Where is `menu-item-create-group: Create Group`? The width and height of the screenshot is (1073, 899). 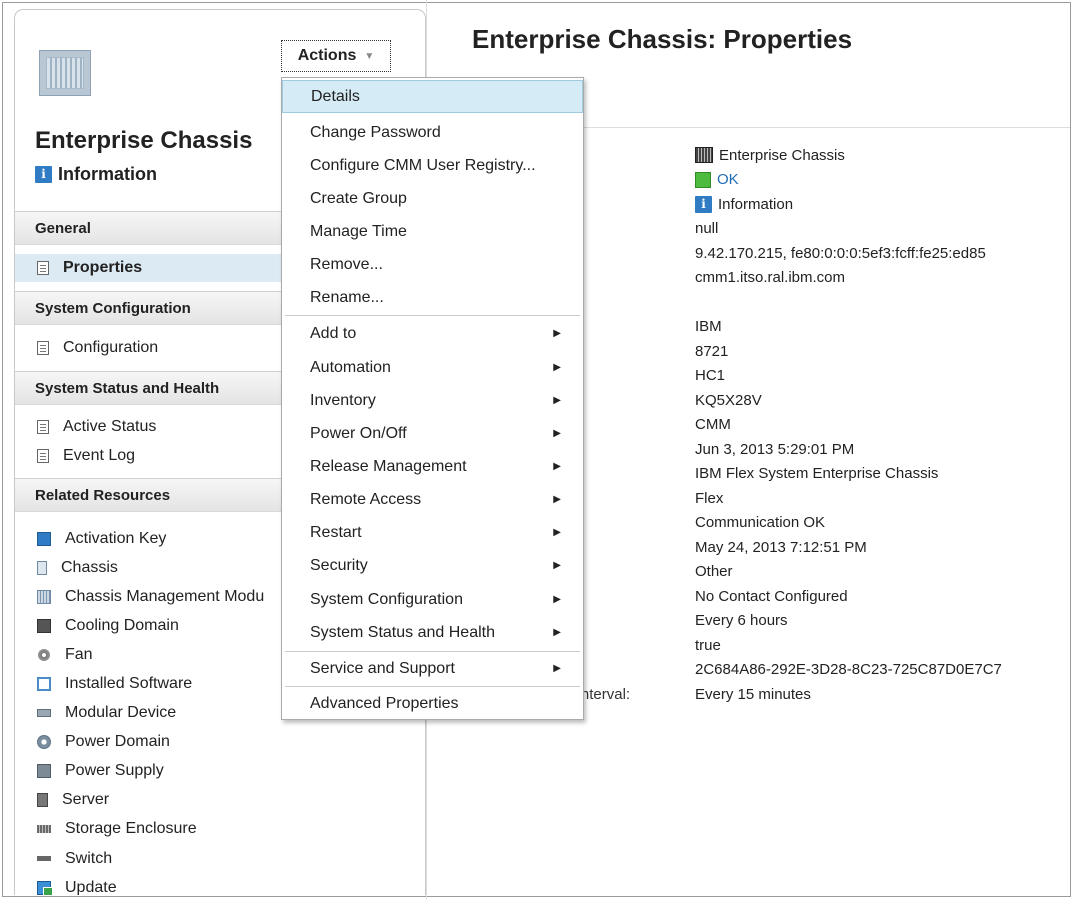
menu-item-create-group: Create Group is located at coordinates (432, 198).